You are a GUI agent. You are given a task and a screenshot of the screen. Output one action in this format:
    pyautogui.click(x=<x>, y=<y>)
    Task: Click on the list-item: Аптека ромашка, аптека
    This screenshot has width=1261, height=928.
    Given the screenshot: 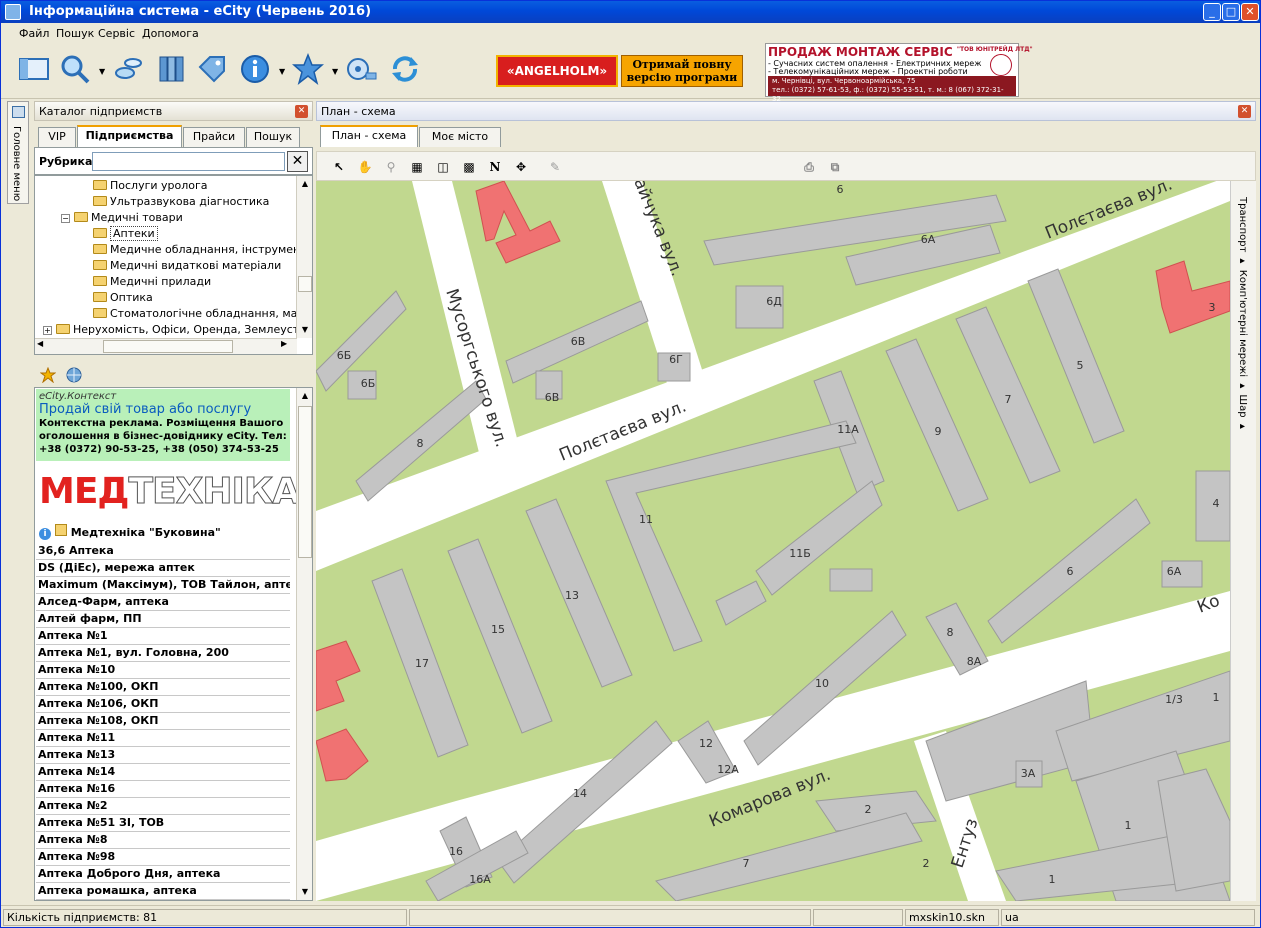 What is the action you would take?
    pyautogui.click(x=163, y=891)
    